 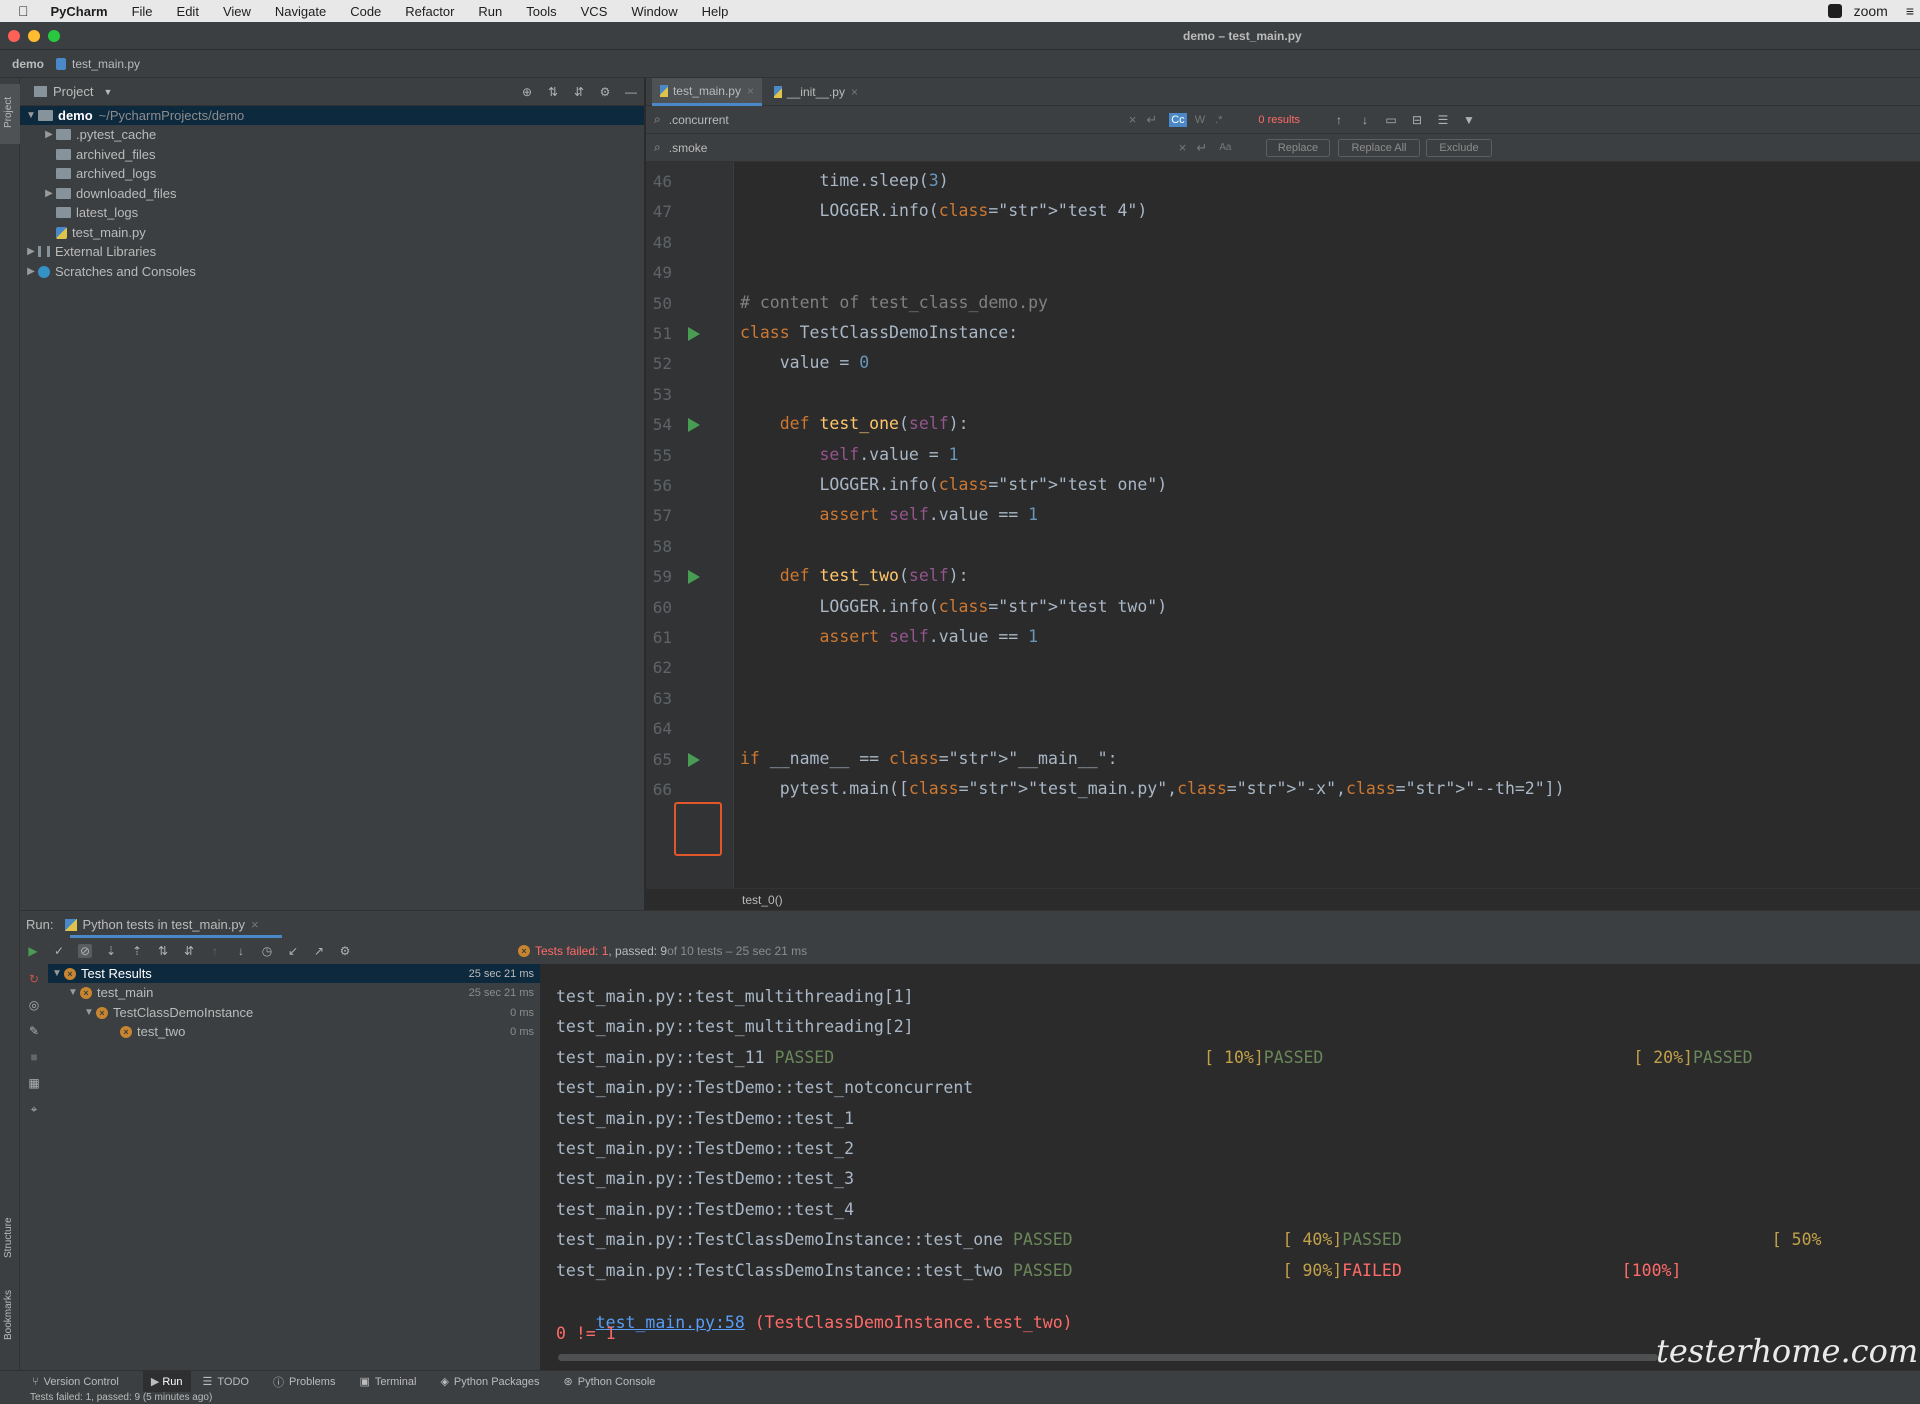 I want to click on preserve-case-icon: Aa, so click(x=1225, y=147).